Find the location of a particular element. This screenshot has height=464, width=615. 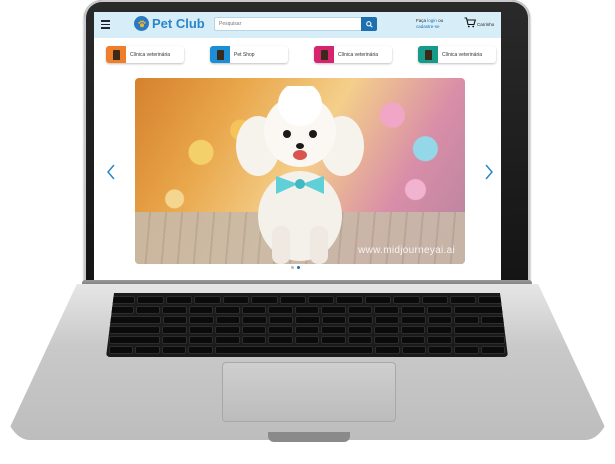

search-button is located at coordinates (369, 24).